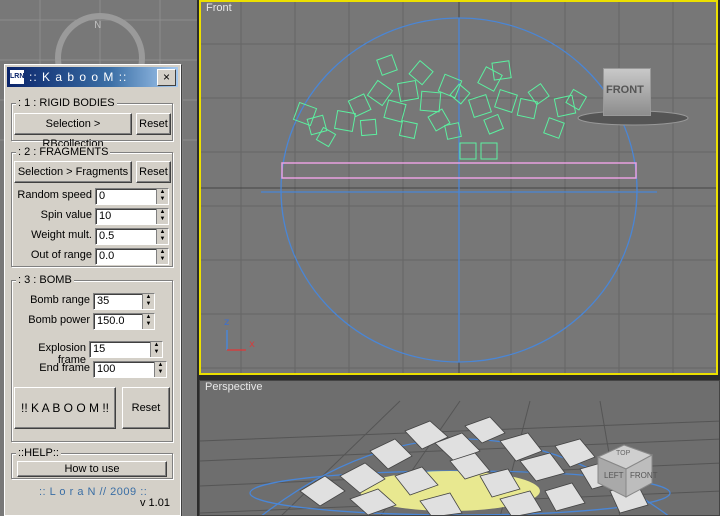  I want to click on random-speed-label: Random speed, so click(54, 195).